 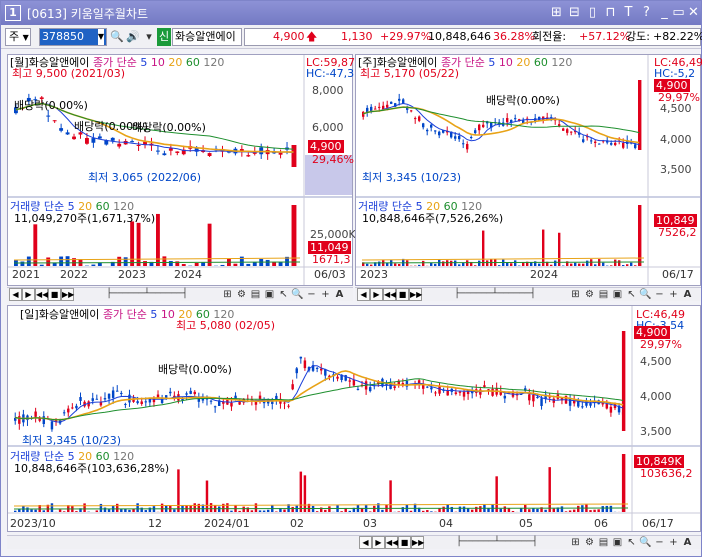 What do you see at coordinates (149, 37) in the screenshot?
I see `menu-icon: ▾` at bounding box center [149, 37].